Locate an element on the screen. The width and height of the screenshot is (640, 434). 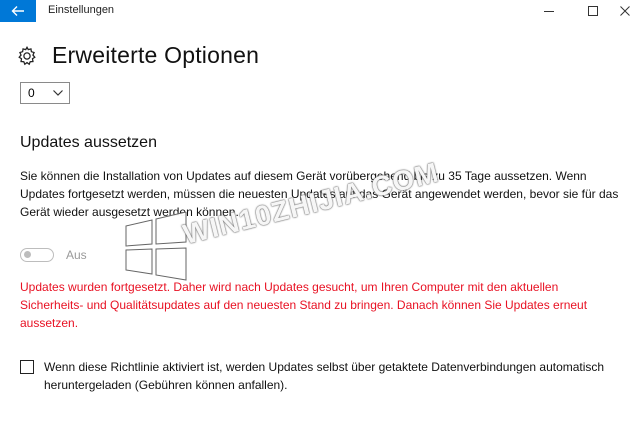
days-dropdown: 0 is located at coordinates (45, 93).